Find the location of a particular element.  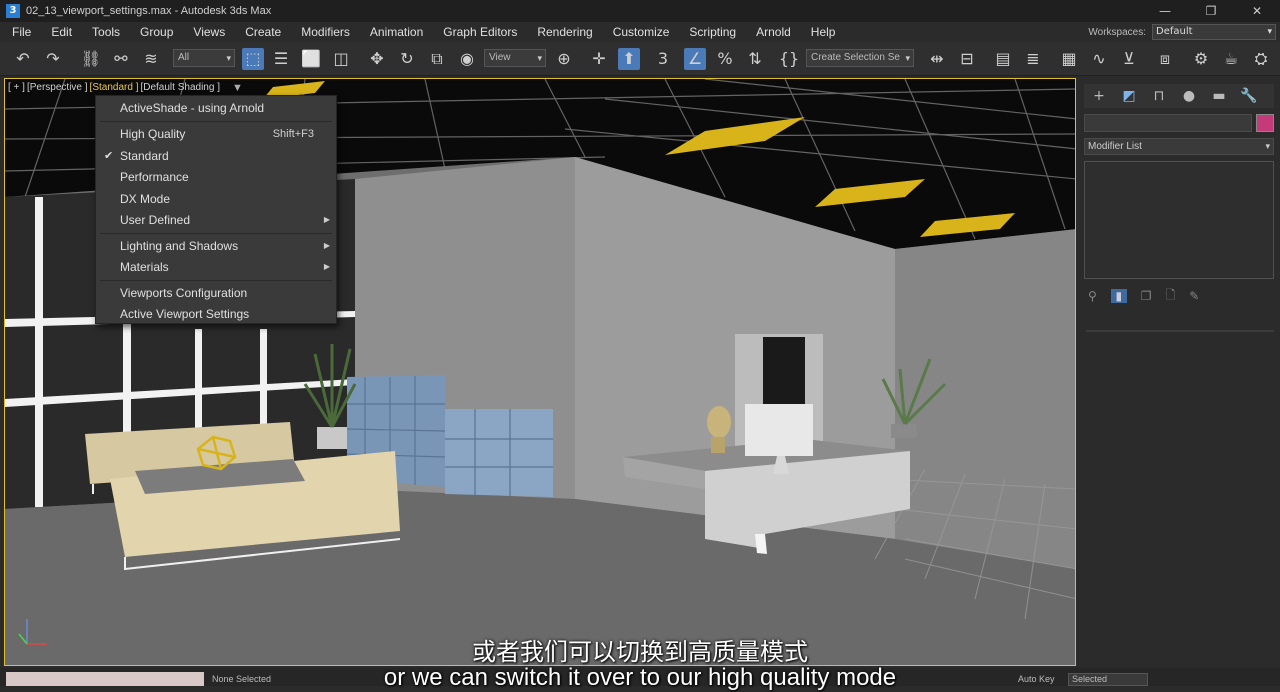

menu-rendering: Rendering is located at coordinates (562, 32).